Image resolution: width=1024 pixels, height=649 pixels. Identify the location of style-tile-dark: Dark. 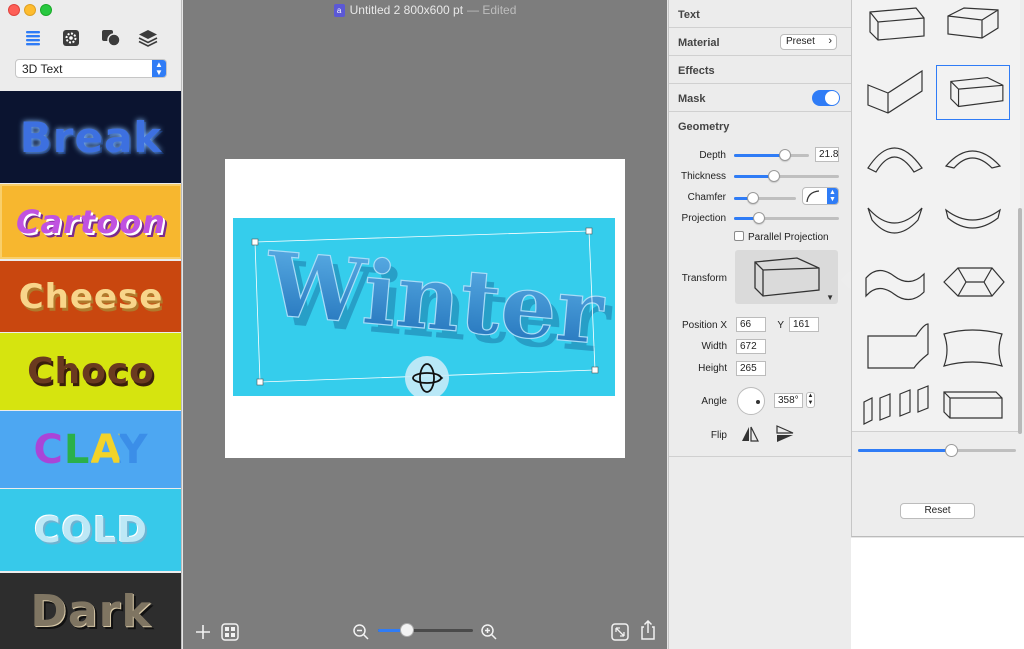
(90, 611).